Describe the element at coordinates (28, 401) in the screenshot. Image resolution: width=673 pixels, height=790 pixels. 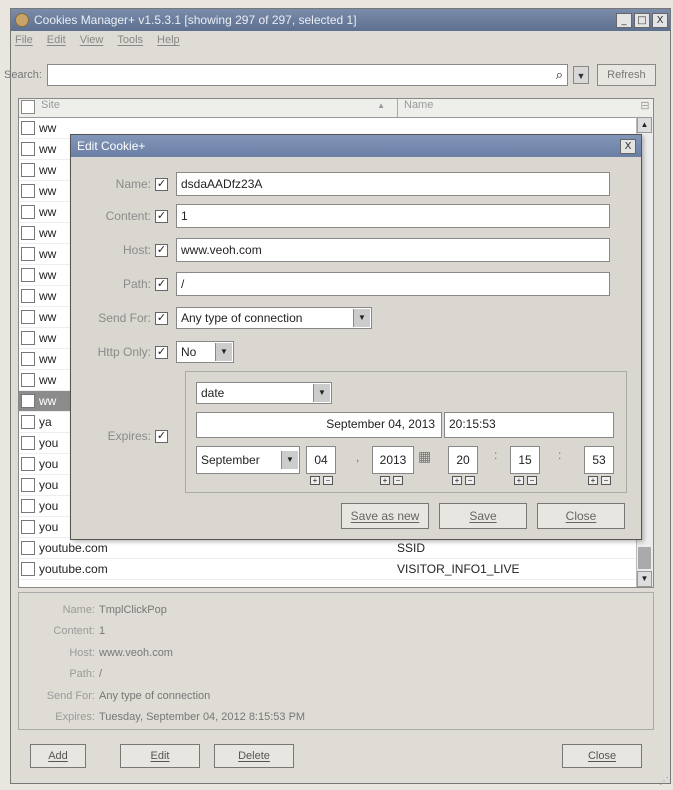
I see `row-checkbox: ✓` at that location.